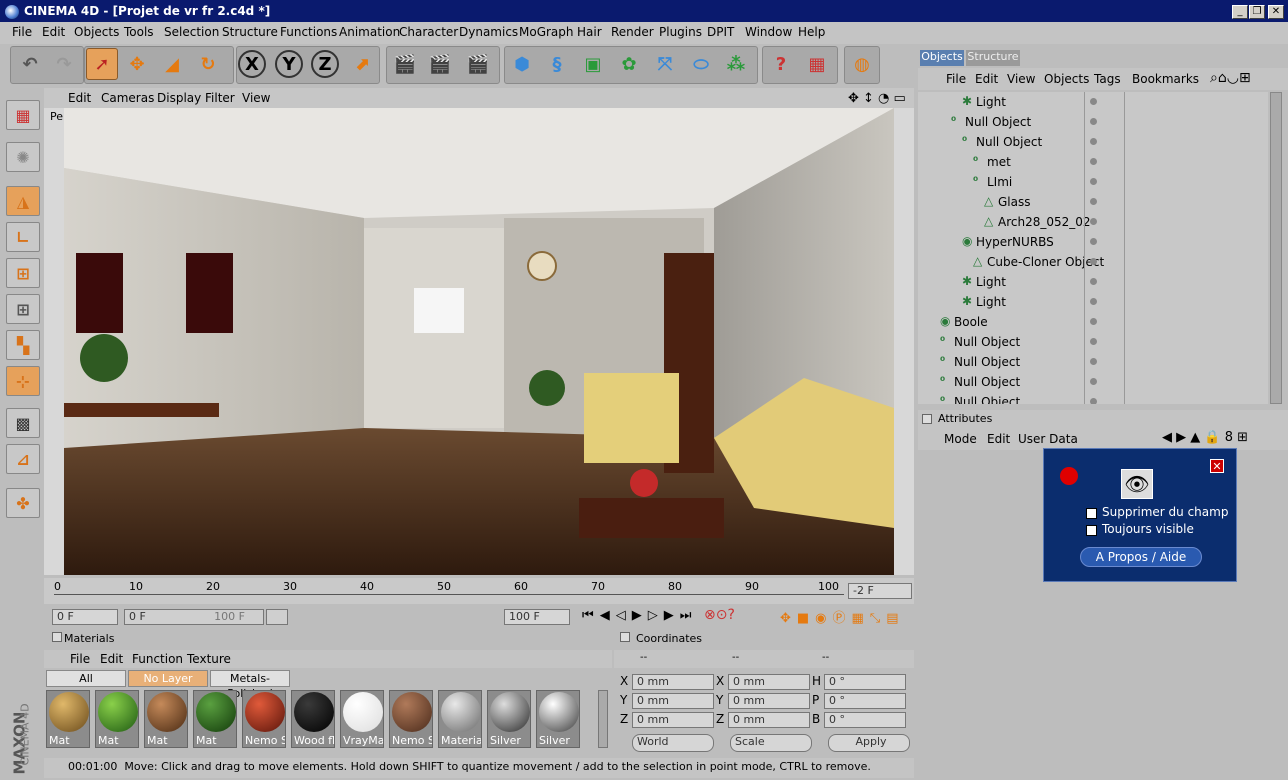 The image size is (1288, 780). I want to click on keyframe-tools: ✥■◉Ⓟ▦⤡▤, so click(842, 616).